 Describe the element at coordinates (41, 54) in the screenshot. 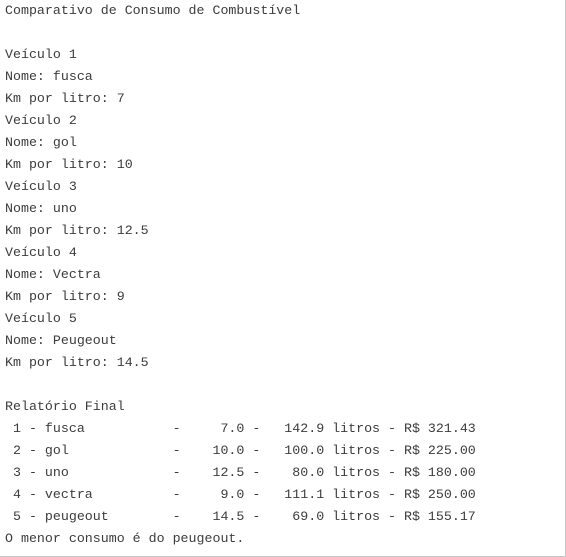

I see `vehicle-1-header: Veículo 1` at that location.